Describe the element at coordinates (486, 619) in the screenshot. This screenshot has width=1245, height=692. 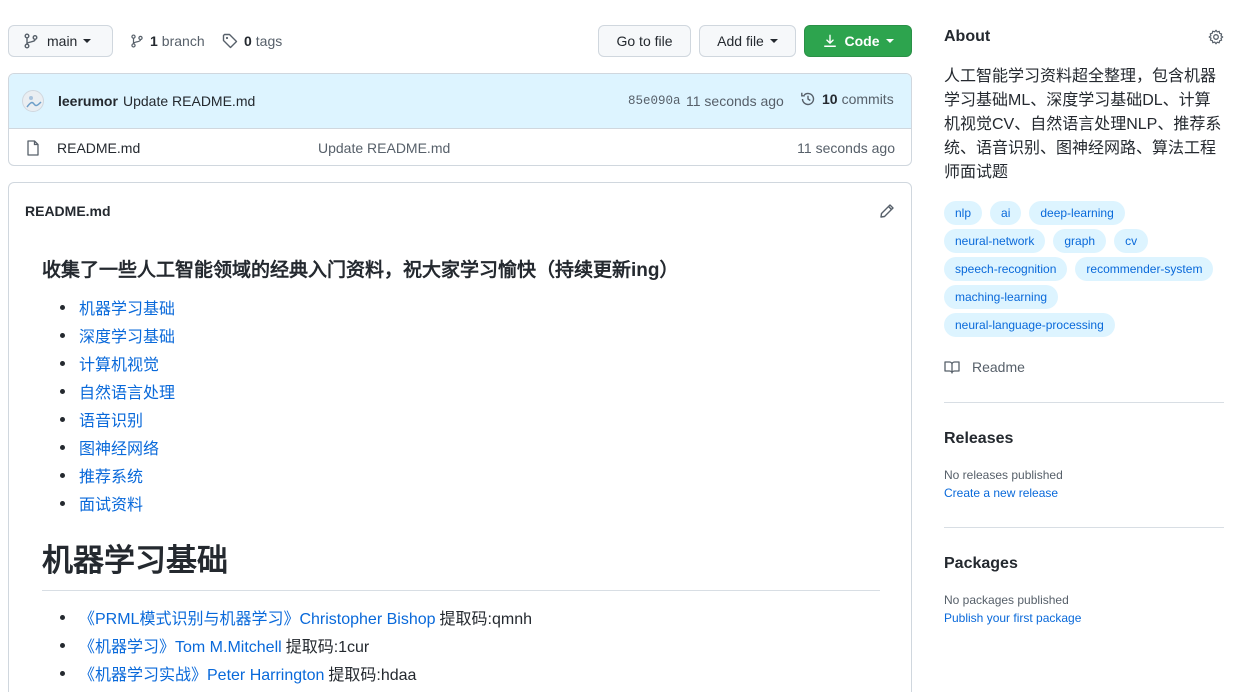
I see `book-code: 提取码:qmnh` at that location.